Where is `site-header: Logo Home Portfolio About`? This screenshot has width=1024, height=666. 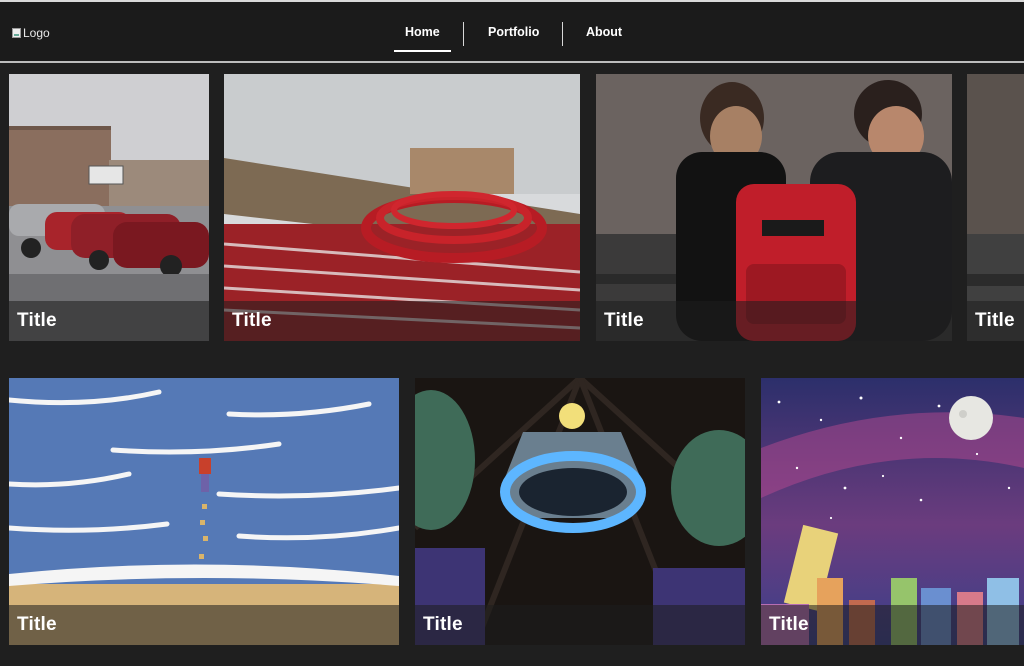 site-header: Logo Home Portfolio About is located at coordinates (512, 31).